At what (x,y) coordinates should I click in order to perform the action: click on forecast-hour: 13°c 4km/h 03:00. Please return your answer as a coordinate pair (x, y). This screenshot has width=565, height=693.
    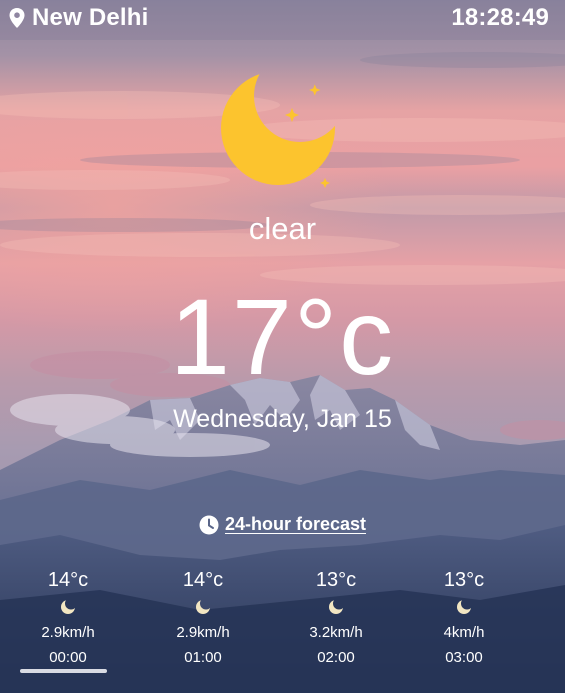
    Looking at the image, I should click on (464, 615).